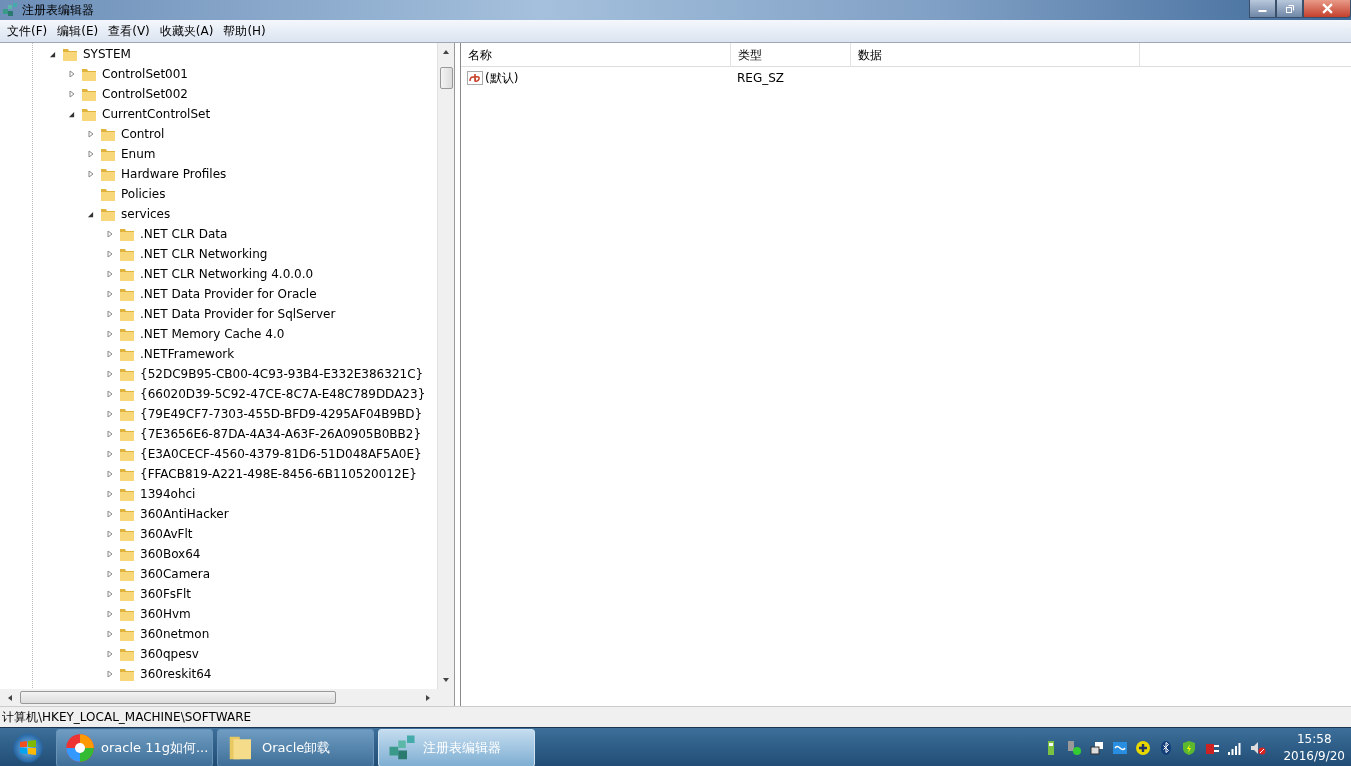 Image resolution: width=1351 pixels, height=766 pixels. I want to click on tree-item: 360AntiHacker, so click(184, 514).